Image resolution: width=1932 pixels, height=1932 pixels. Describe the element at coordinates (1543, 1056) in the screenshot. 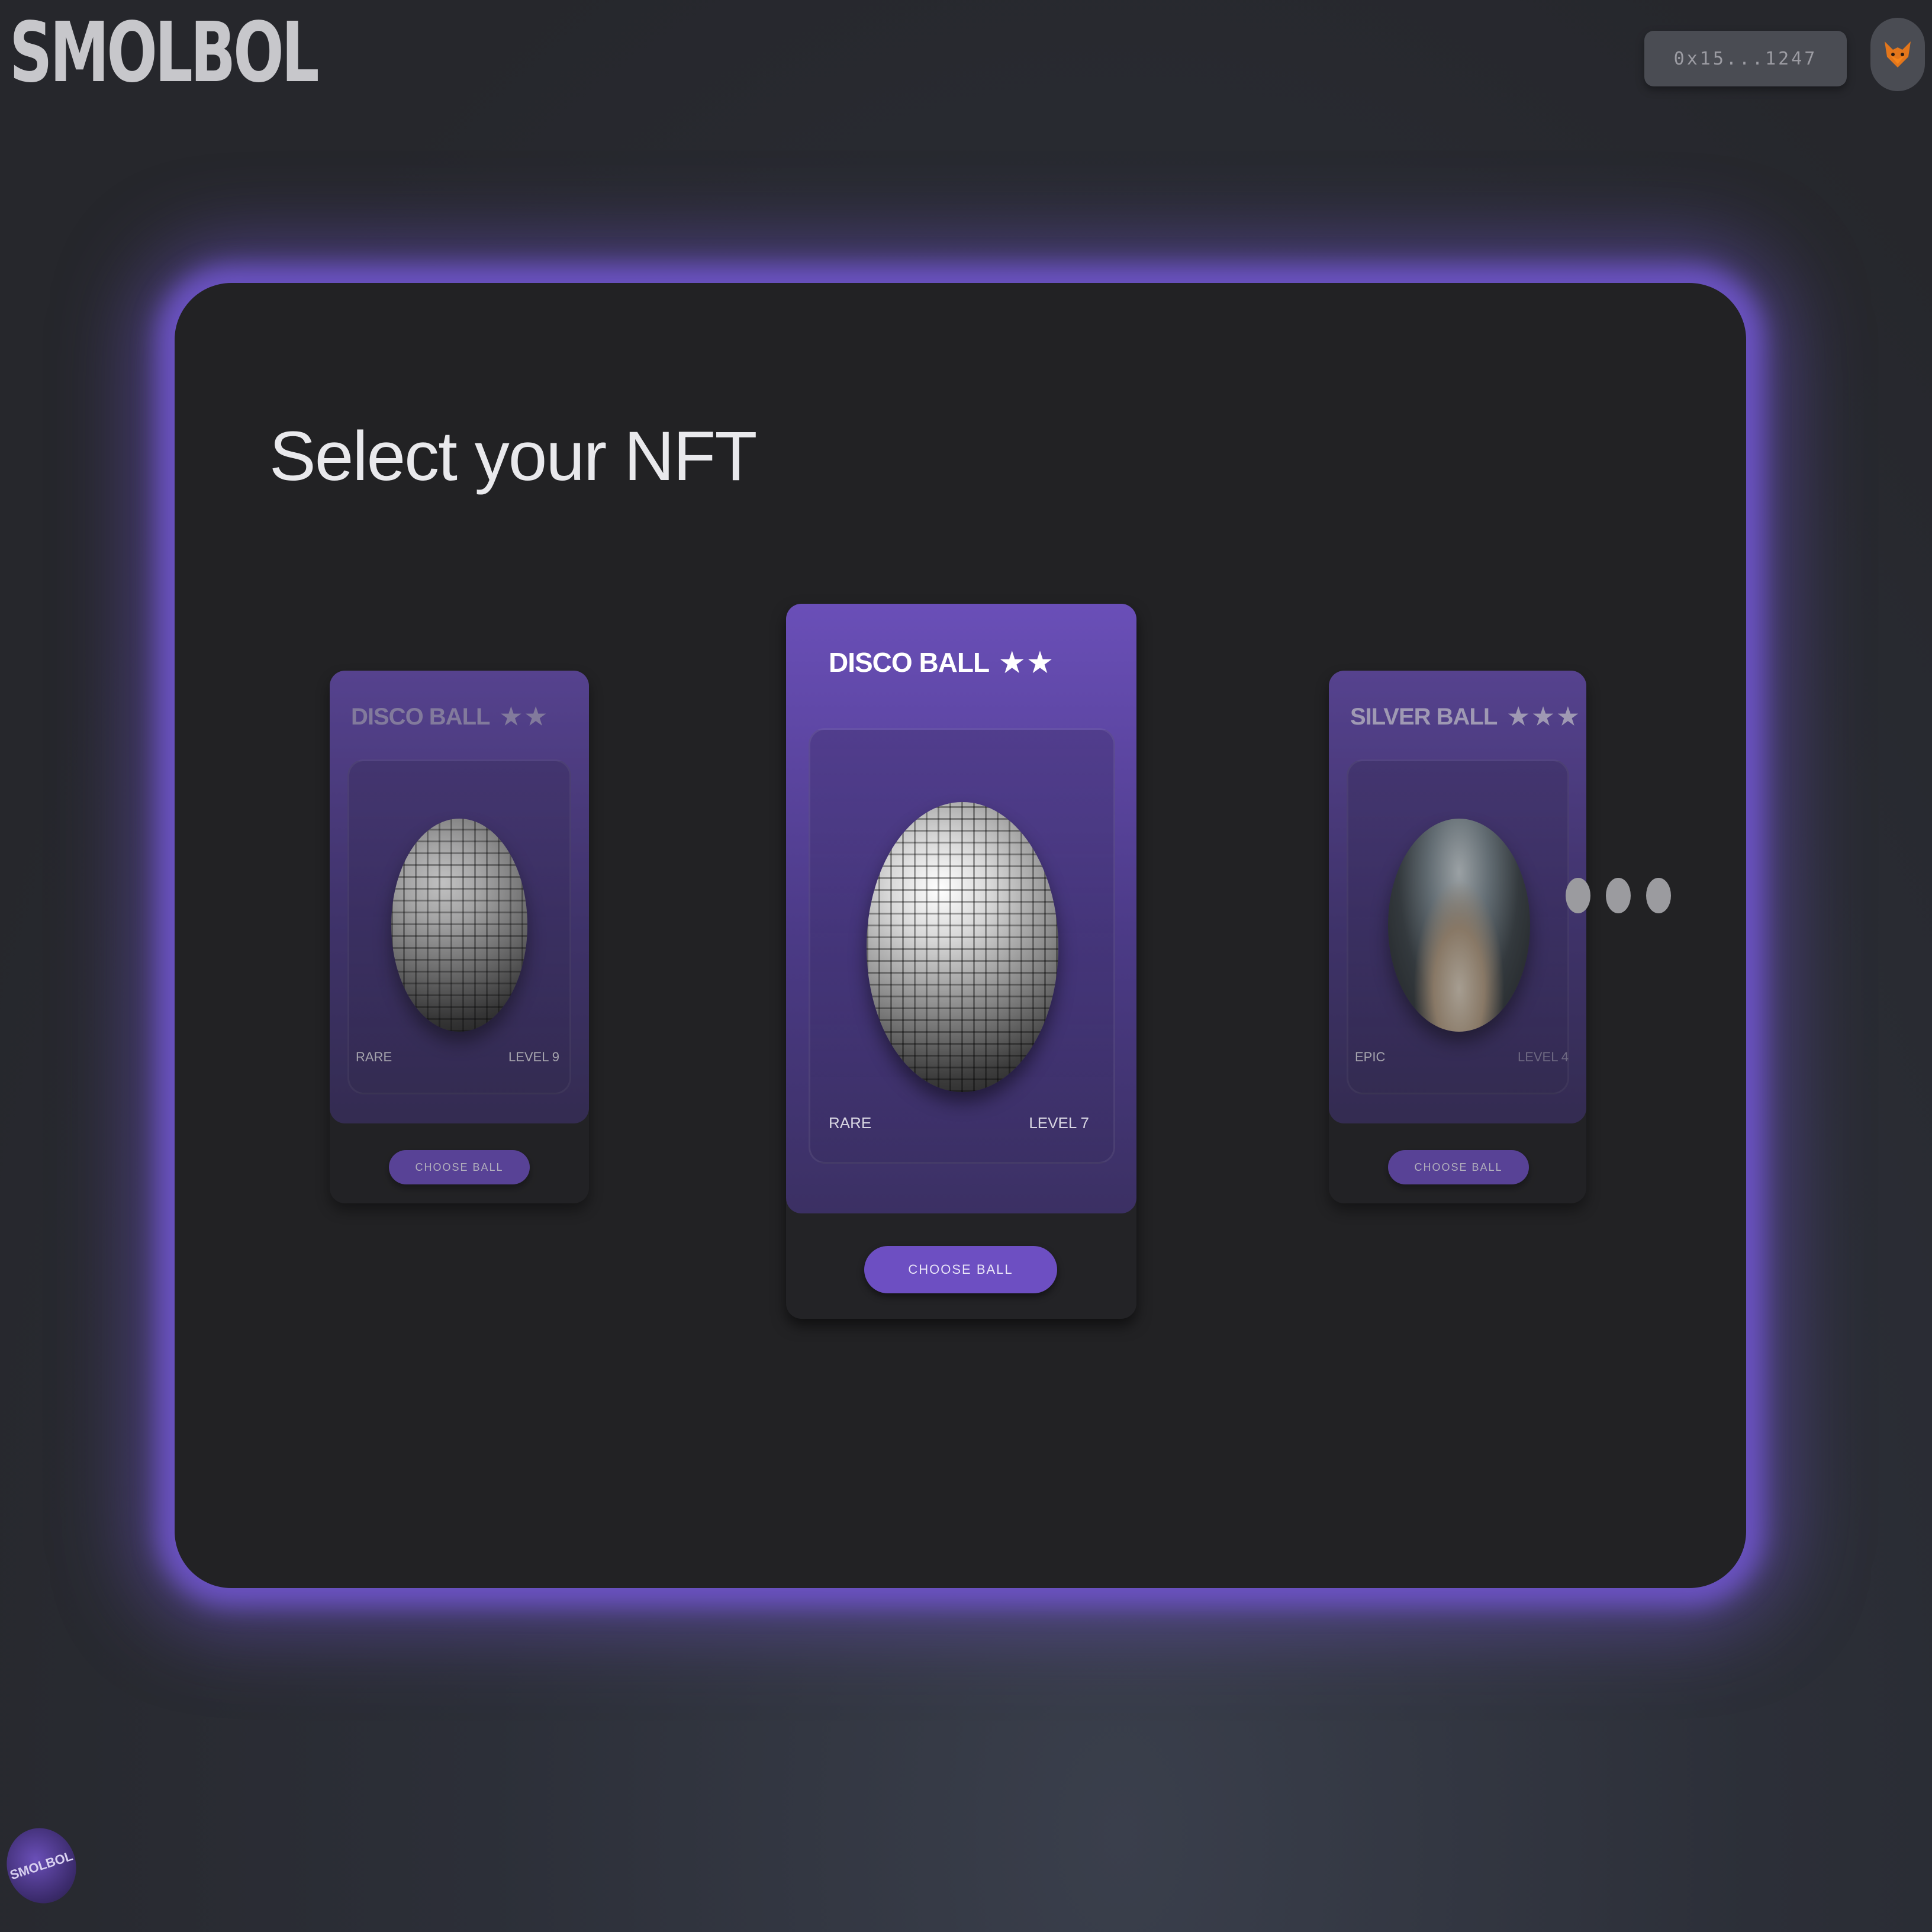

I see `card-level: LEVEL 4` at that location.